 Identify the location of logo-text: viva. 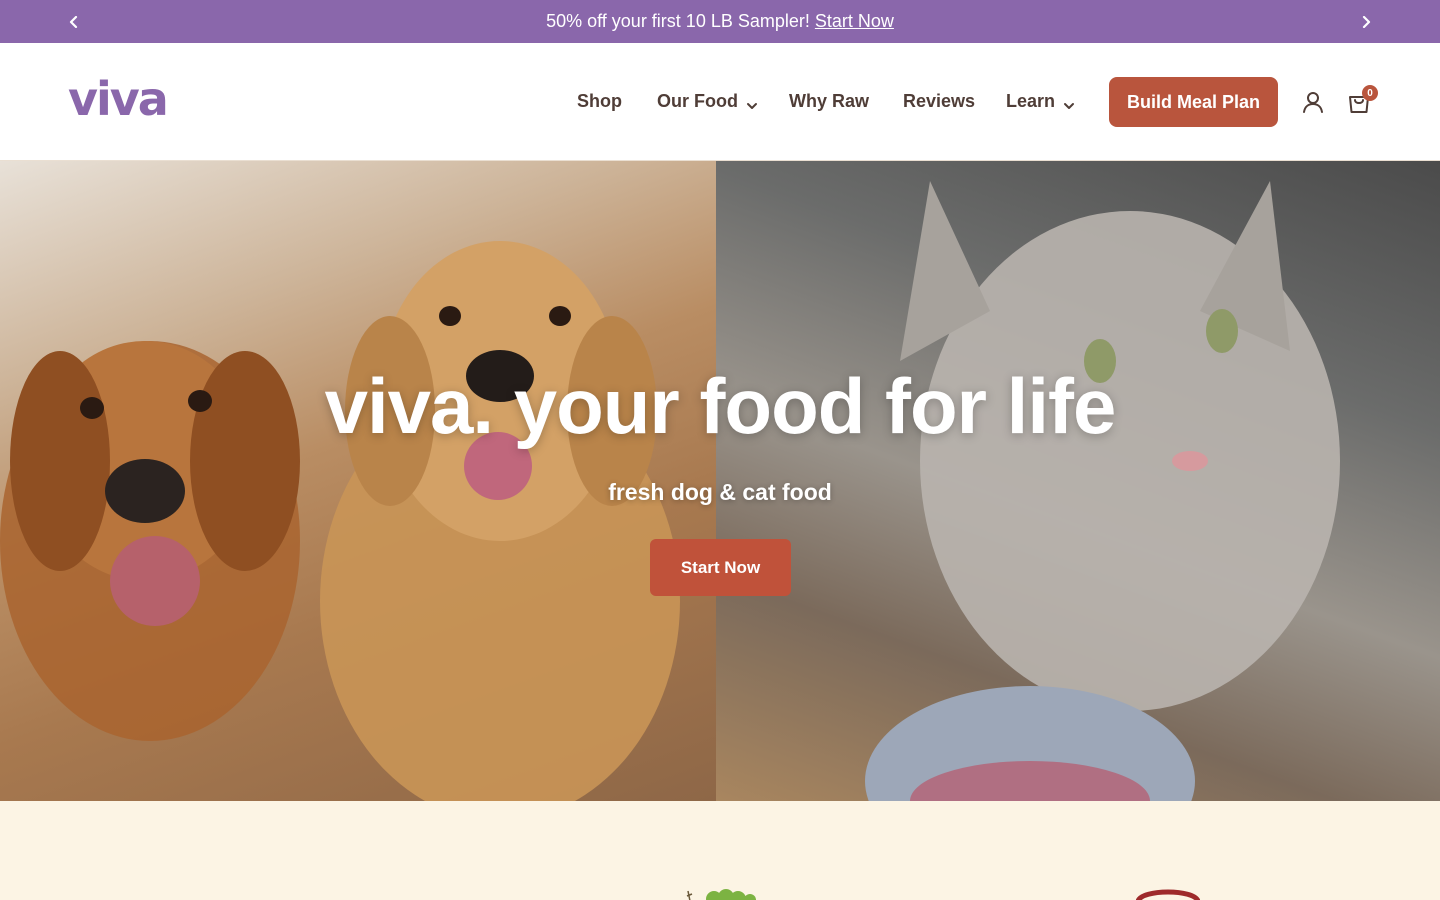
(117, 101).